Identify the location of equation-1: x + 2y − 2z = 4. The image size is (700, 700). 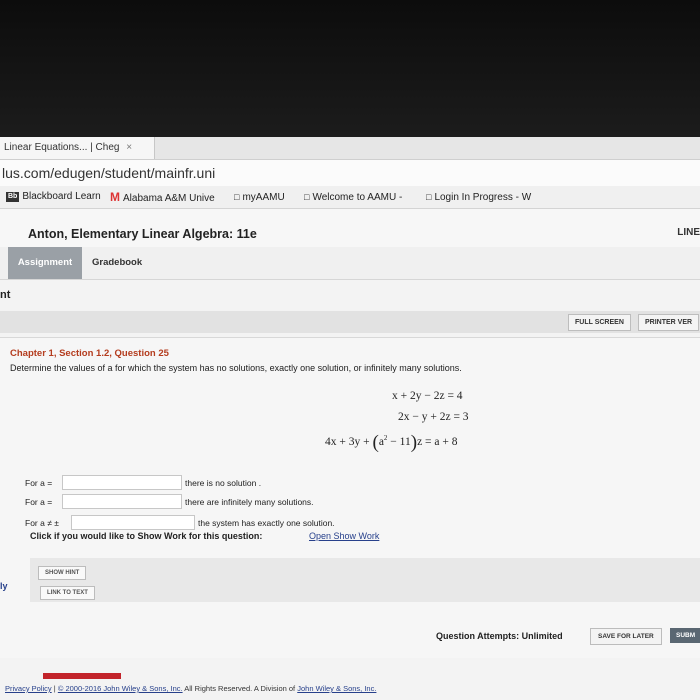
(427, 396).